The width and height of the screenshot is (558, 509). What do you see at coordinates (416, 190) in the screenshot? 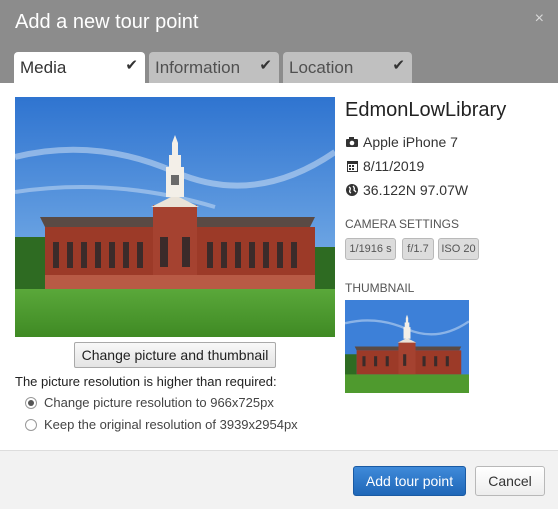
I see `photo-coordinates-text: 36.122N 97.07W` at bounding box center [416, 190].